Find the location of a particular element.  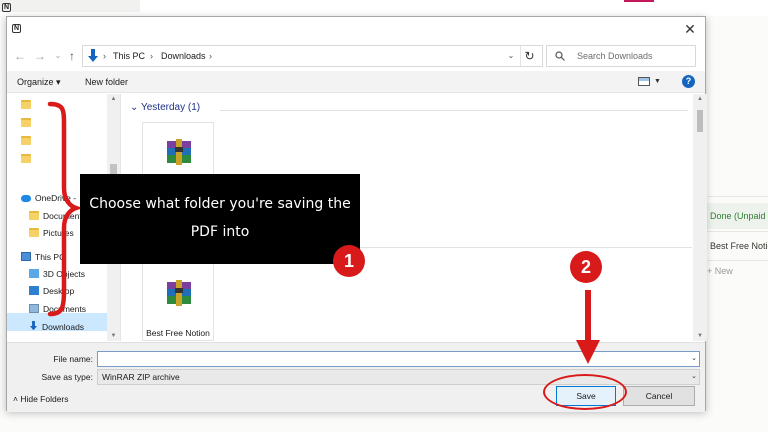

file-name: Best Free Notion is located at coordinates (178, 333).